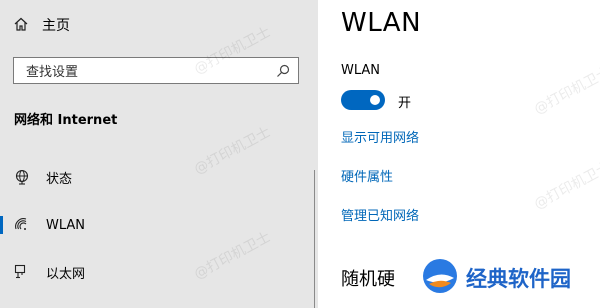 This screenshot has width=600, height=308. What do you see at coordinates (518, 279) in the screenshot?
I see `site-badge-text: 经典软件园` at bounding box center [518, 279].